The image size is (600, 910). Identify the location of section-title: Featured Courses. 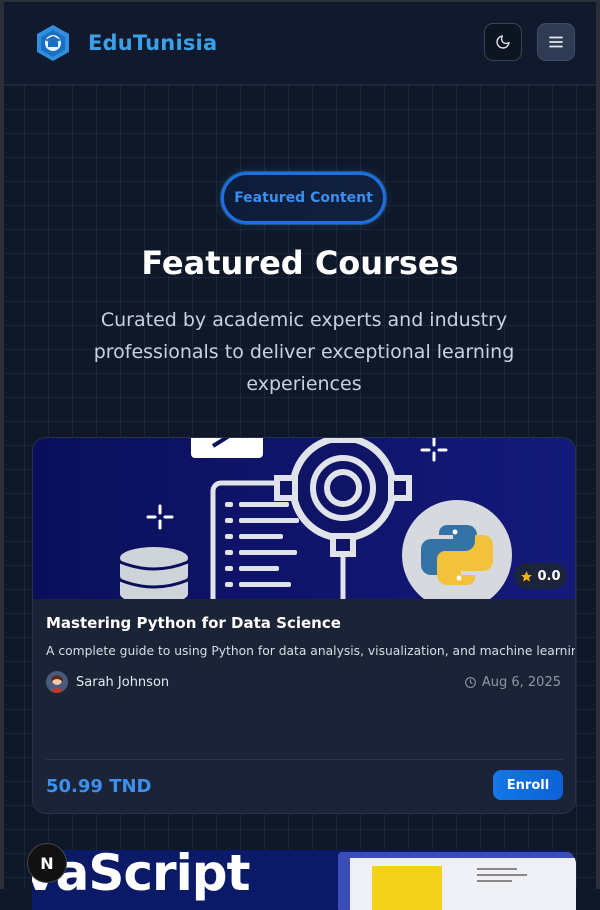
(300, 263).